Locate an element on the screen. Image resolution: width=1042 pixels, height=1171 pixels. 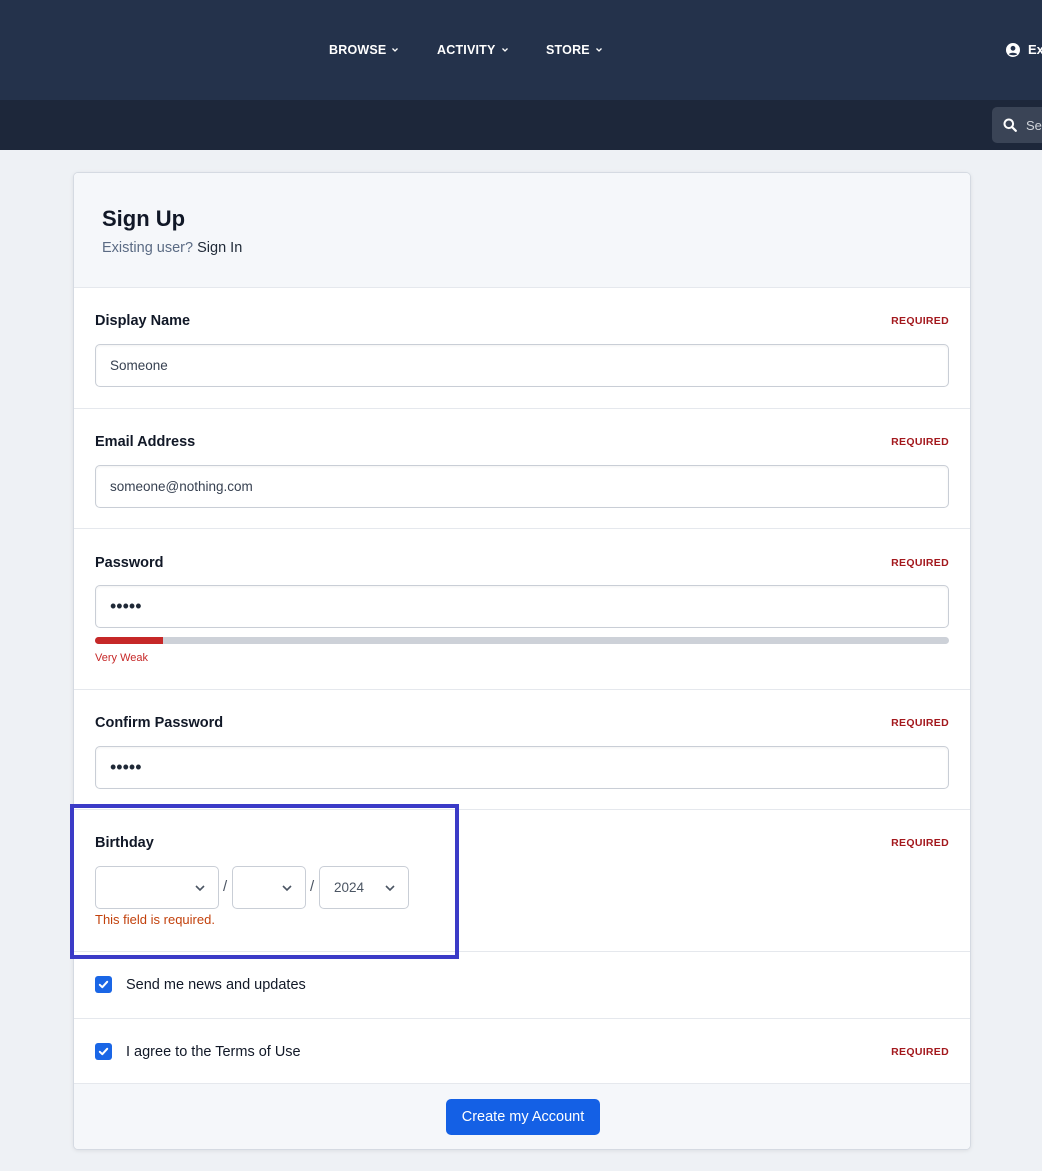
terms-label-prefix: I agree to the is located at coordinates (171, 1051).